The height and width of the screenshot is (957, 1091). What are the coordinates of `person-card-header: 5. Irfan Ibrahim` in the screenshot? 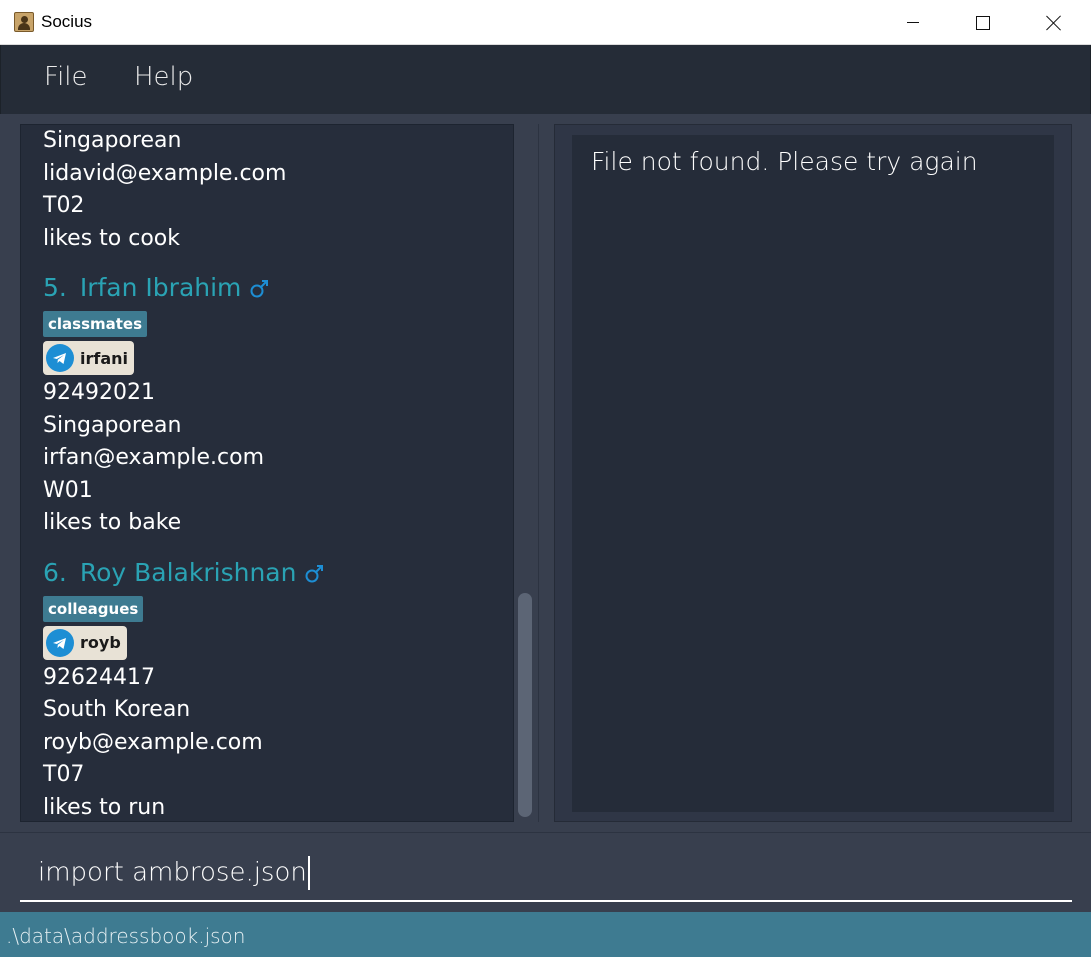 It's located at (273, 288).